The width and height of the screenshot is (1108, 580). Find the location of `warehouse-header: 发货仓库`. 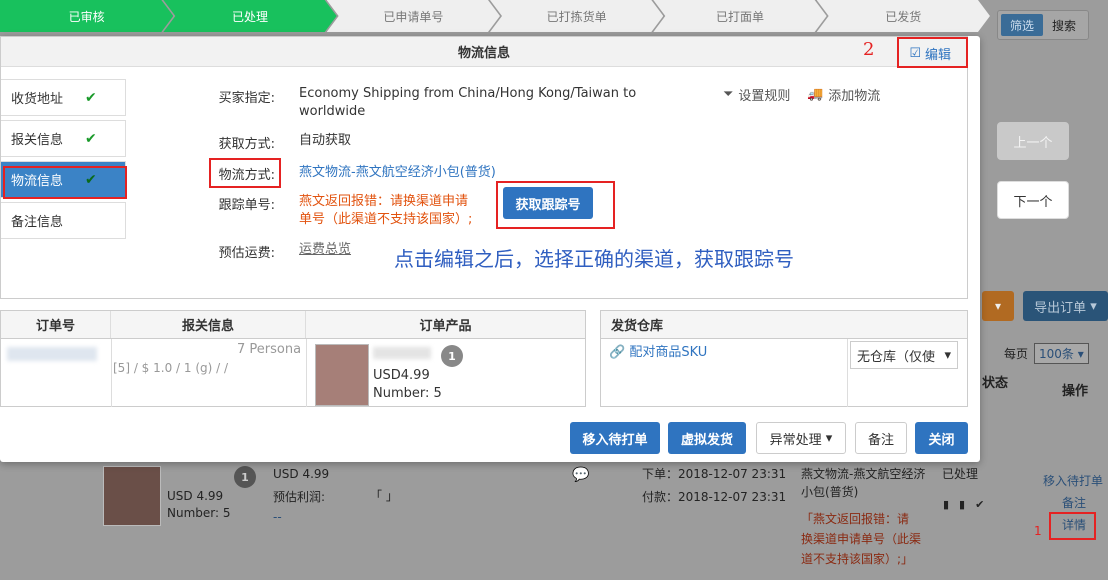

warehouse-header: 发货仓库 is located at coordinates (784, 325).